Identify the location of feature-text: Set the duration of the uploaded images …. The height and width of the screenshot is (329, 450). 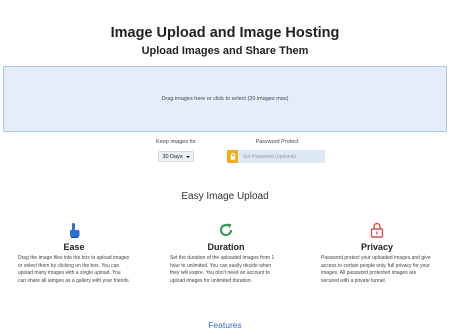
(222, 269).